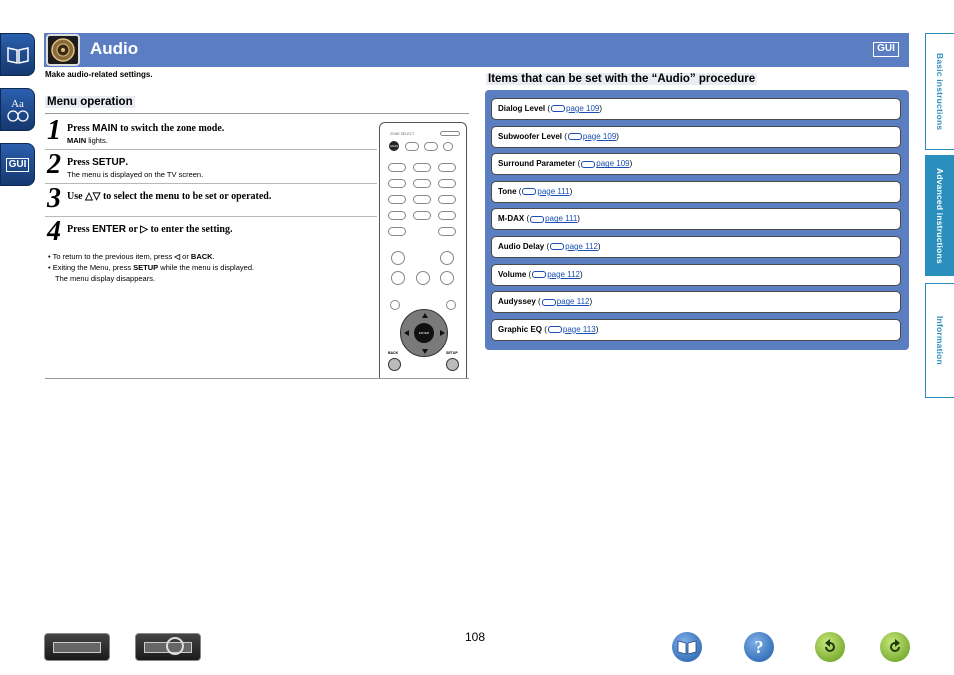 The width and height of the screenshot is (954, 675). I want to click on item-label: Audio Delay, so click(521, 246).